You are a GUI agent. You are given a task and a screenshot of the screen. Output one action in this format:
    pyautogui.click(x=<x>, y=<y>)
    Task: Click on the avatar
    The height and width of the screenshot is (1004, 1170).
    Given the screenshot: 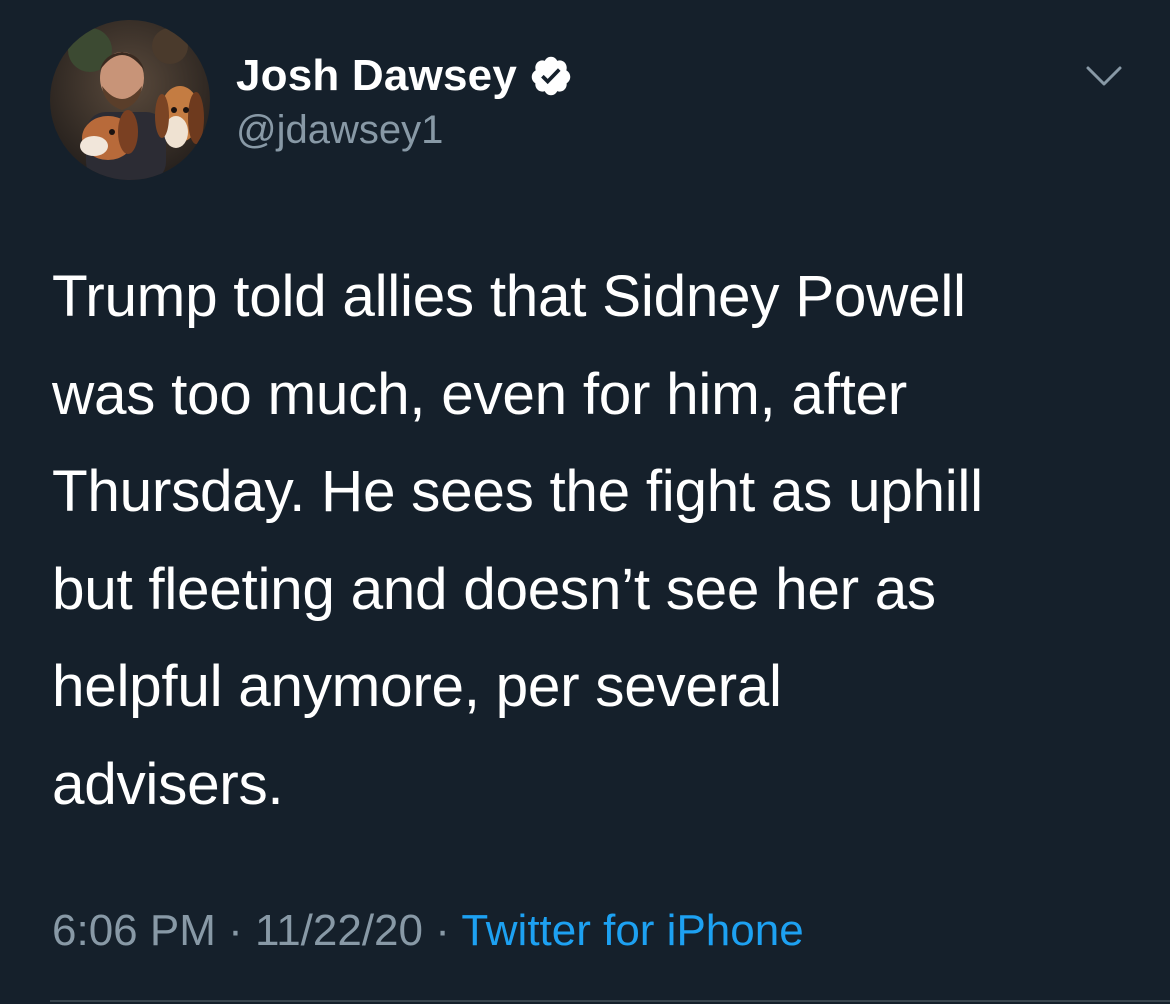 What is the action you would take?
    pyautogui.click(x=130, y=100)
    